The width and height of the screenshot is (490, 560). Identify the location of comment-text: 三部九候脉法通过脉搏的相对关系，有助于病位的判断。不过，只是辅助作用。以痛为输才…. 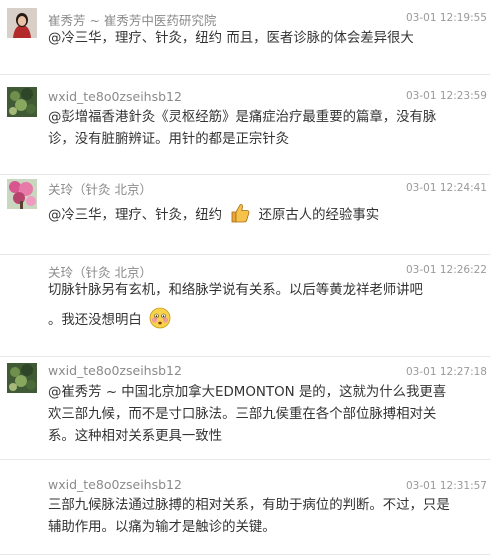
(249, 516).